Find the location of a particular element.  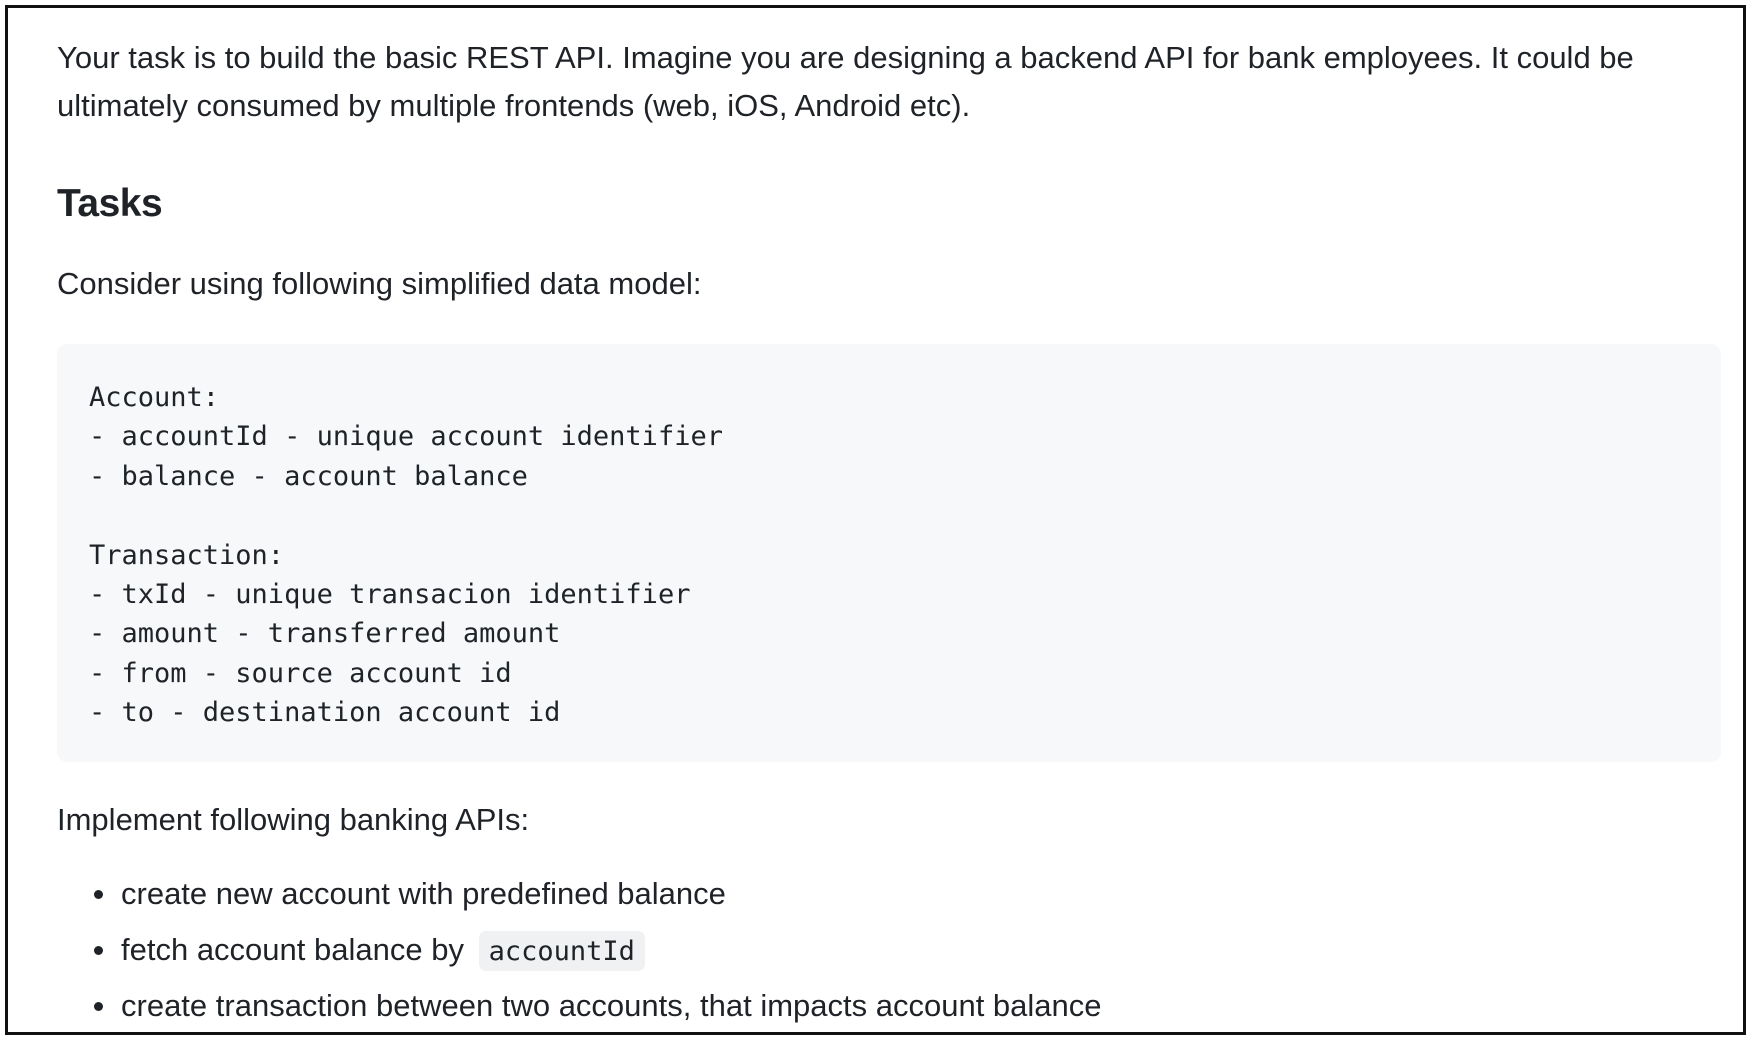

apis-intro: Implement following banking APIs: is located at coordinates (293, 819).